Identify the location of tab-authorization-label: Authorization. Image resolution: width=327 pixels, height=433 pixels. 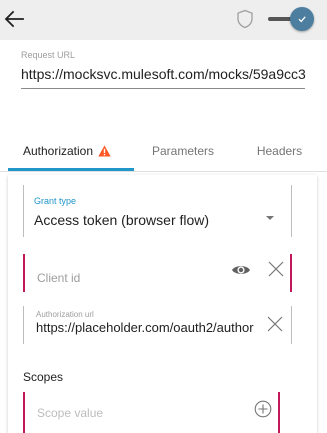
(58, 151).